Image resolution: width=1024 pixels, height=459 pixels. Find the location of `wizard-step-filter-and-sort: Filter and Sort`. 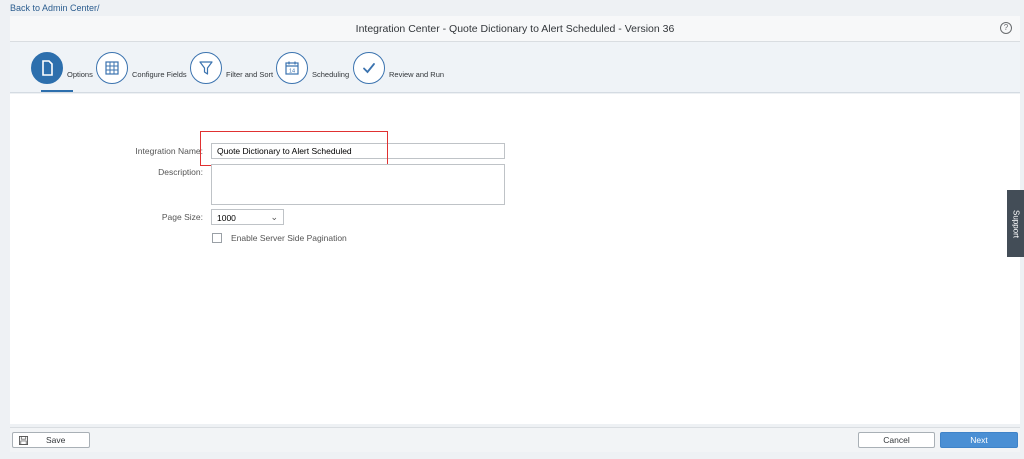

wizard-step-filter-and-sort: Filter and Sort is located at coordinates (231, 68).